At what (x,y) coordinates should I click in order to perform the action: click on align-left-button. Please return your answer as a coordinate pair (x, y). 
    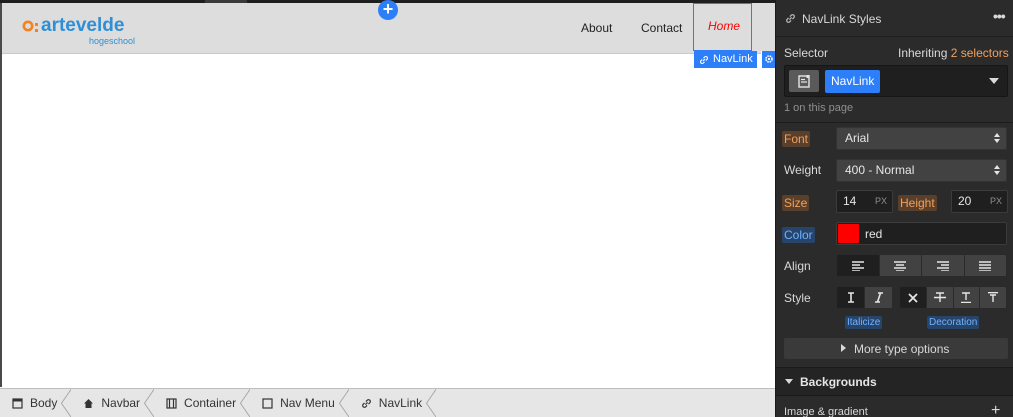
    Looking at the image, I should click on (858, 265).